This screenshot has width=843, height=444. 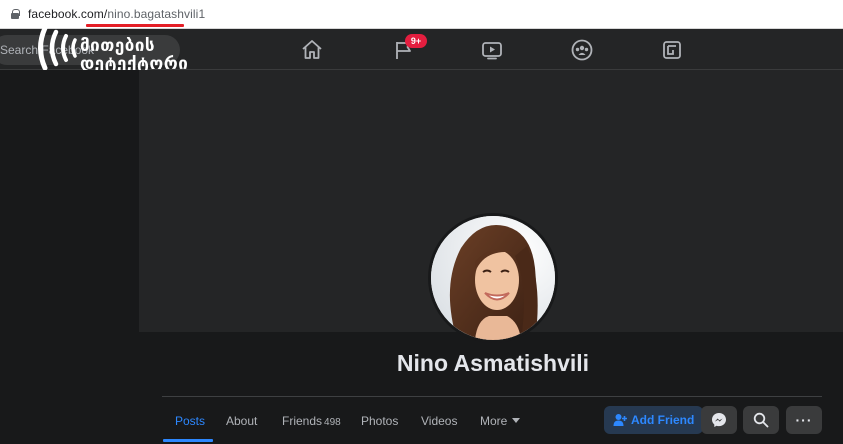 I want to click on tab-more: More, so click(x=500, y=421).